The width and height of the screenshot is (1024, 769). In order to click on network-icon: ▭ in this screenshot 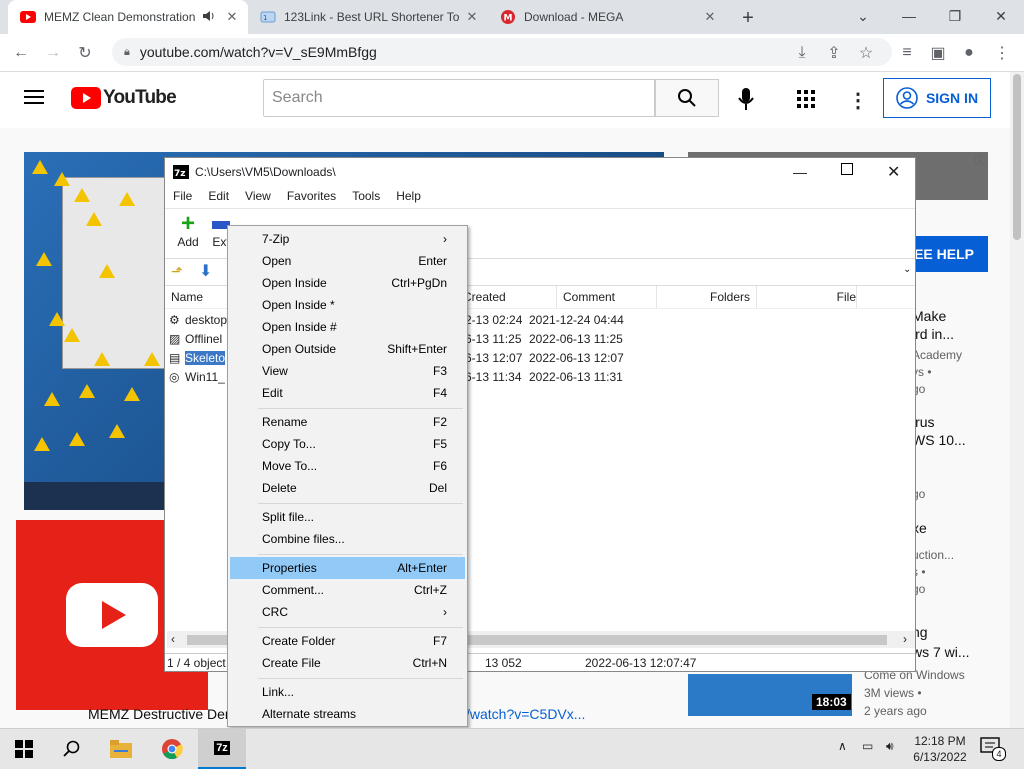, I will do `click(867, 746)`.